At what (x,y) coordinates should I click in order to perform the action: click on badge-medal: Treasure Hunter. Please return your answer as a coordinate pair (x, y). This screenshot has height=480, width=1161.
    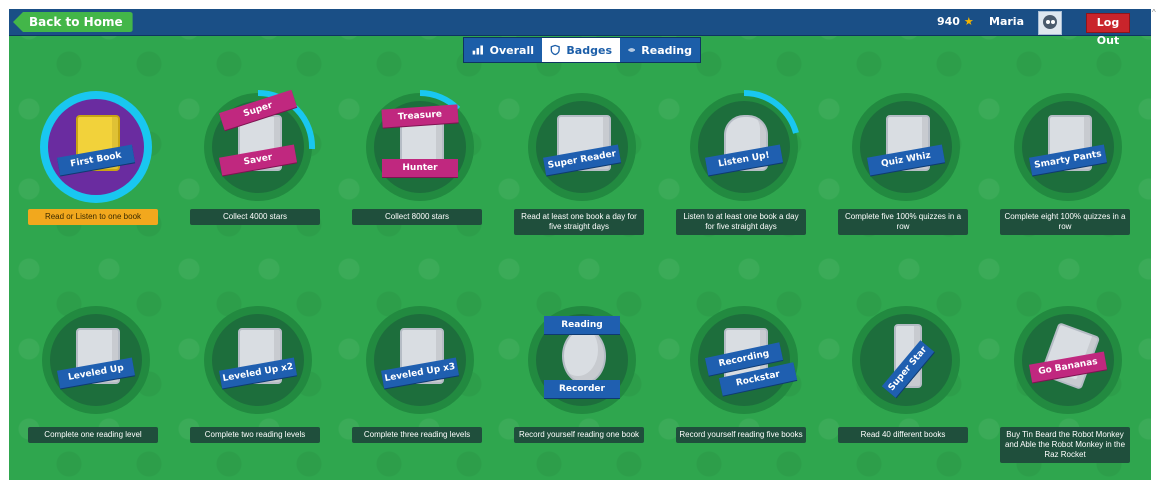
    Looking at the image, I should click on (420, 147).